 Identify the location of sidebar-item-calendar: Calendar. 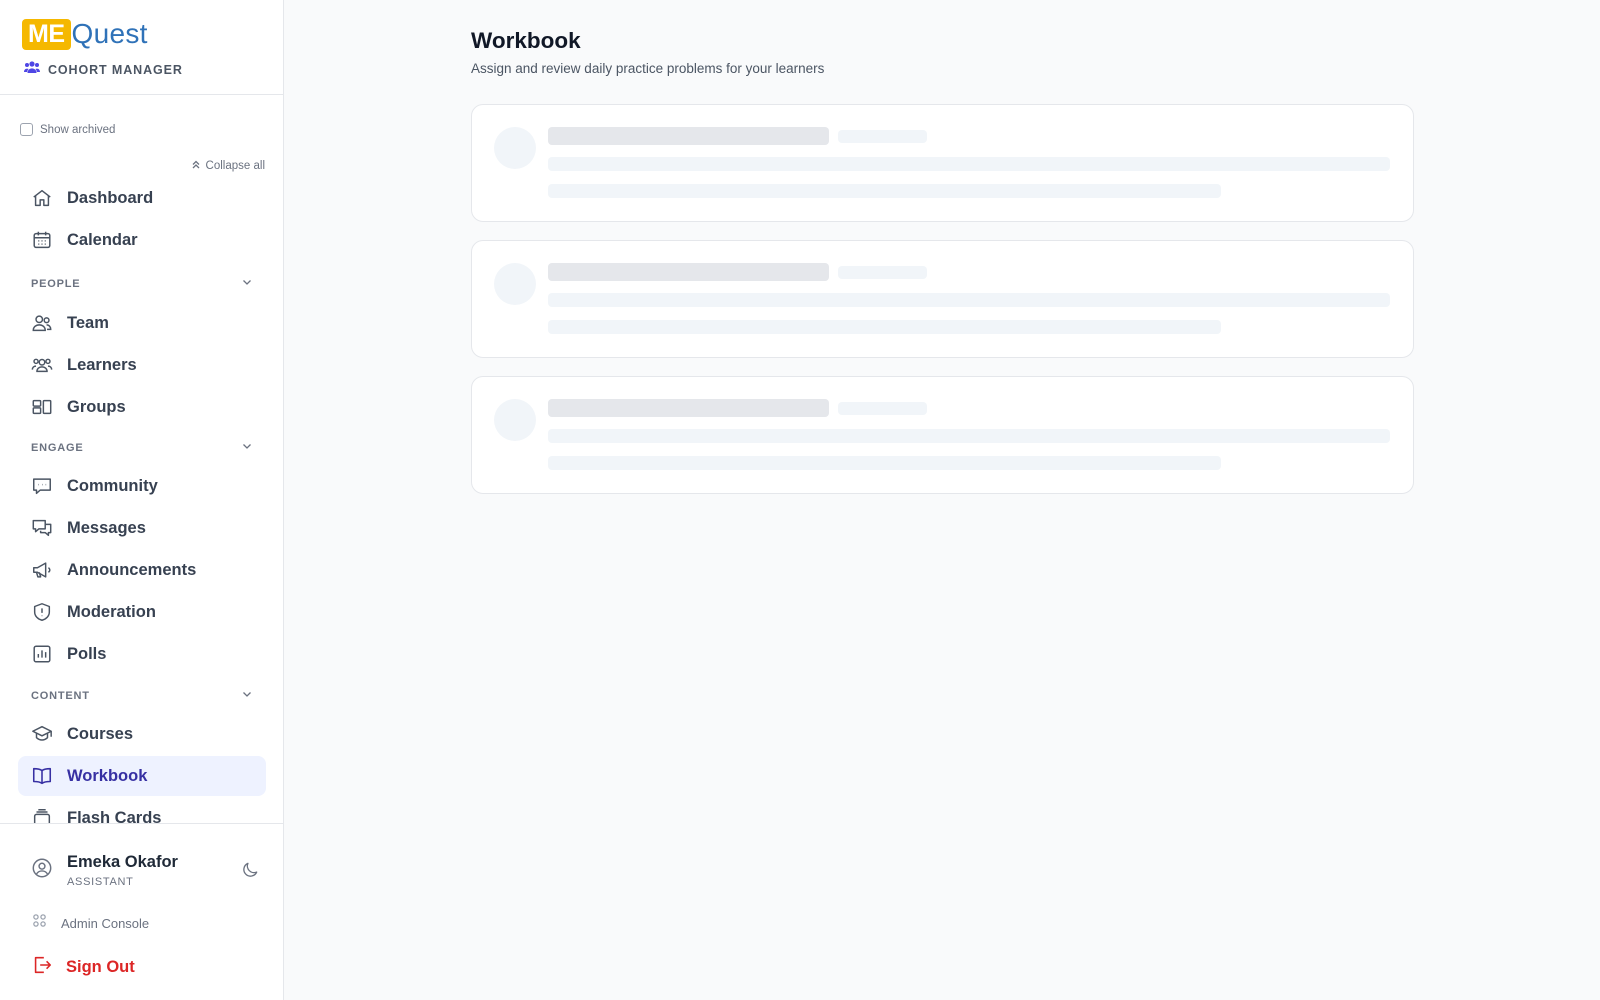
(142, 240).